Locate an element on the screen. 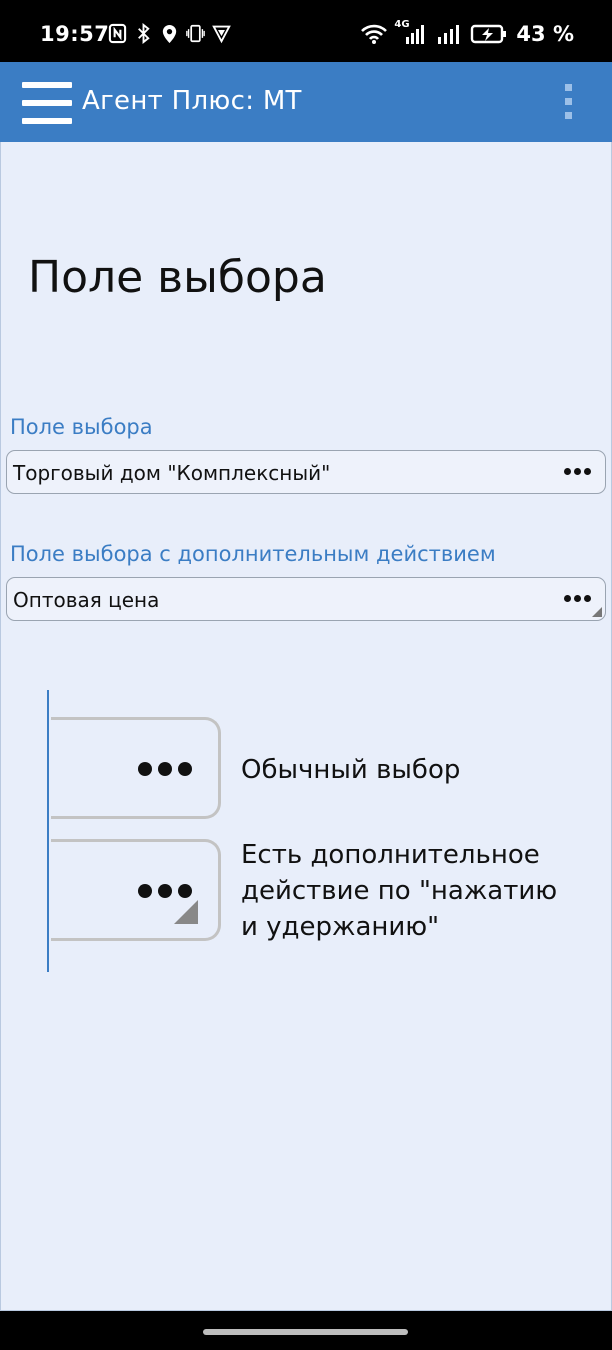 Image resolution: width=612 pixels, height=1350 pixels. navigation-bar is located at coordinates (306, 1330).